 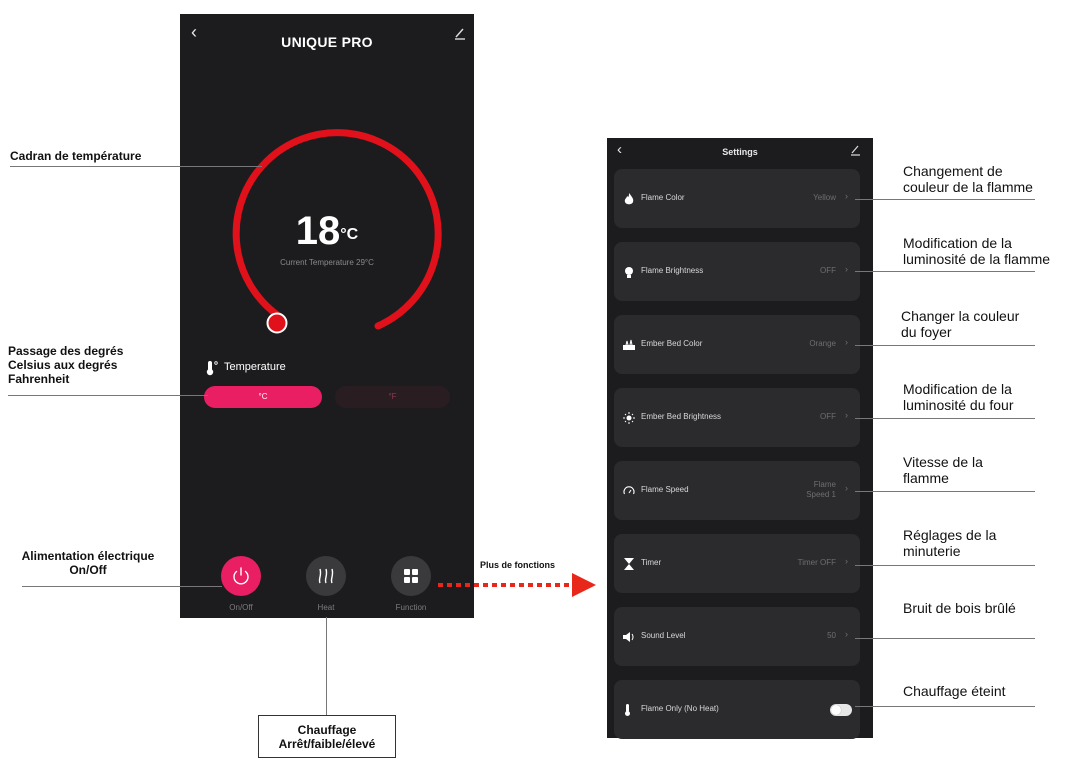 What do you see at coordinates (737, 198) in the screenshot?
I see `setting-row-flame-color: Flame Color Yellow ›` at bounding box center [737, 198].